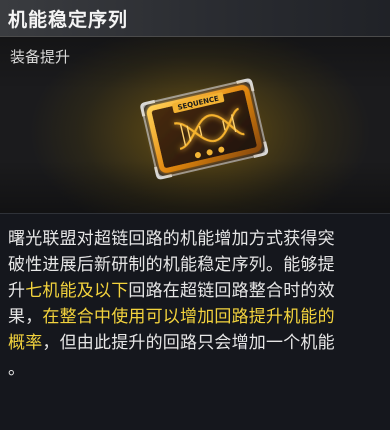 This screenshot has width=390, height=430. I want to click on highlight-text: 七机能及以下, so click(77, 291).